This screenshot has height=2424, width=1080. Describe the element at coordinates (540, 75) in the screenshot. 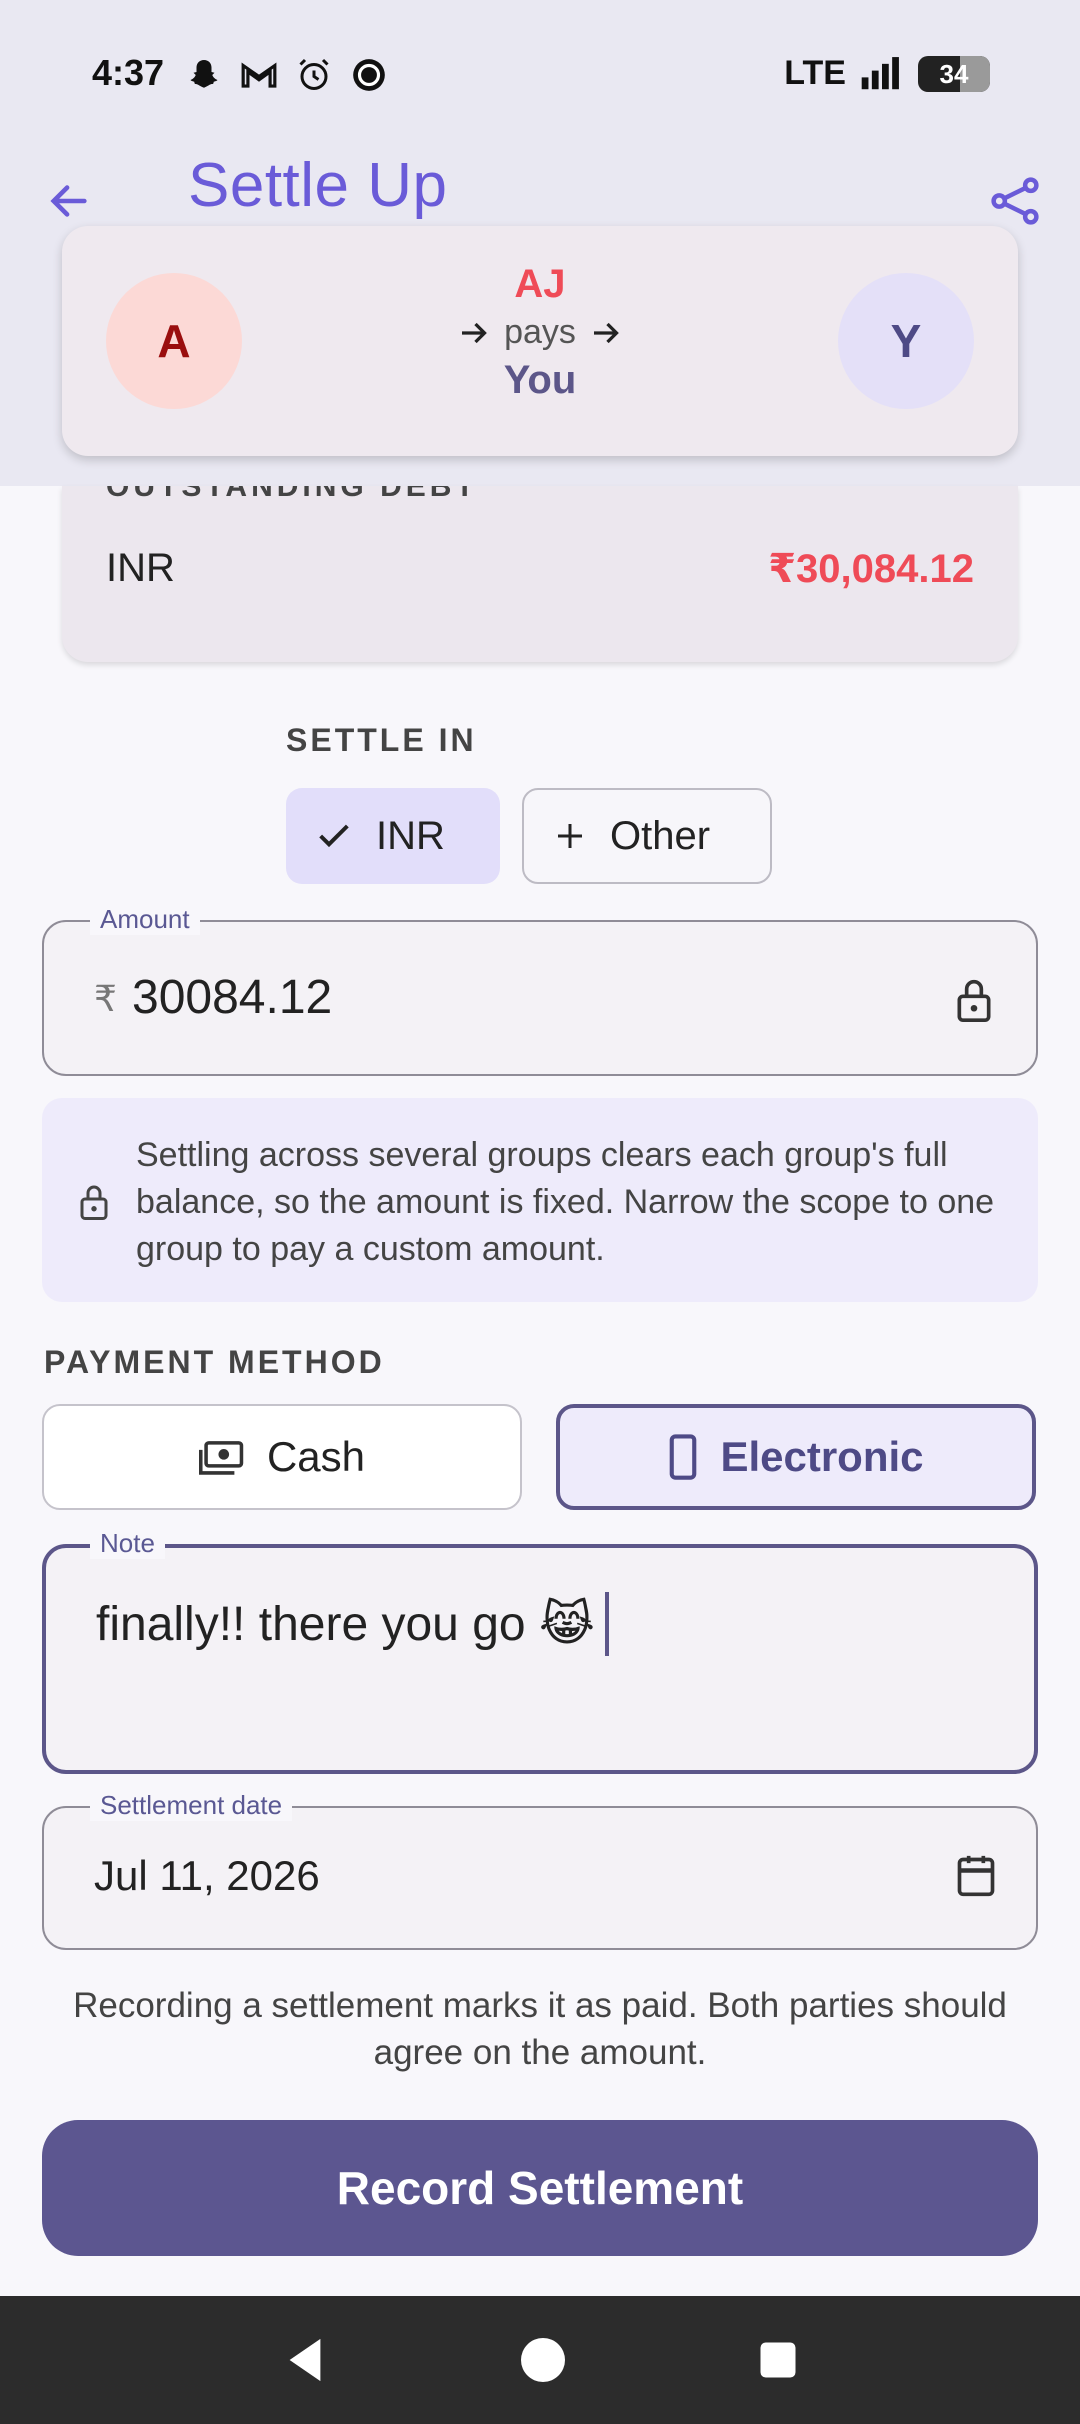

I see `status-bar: 4:37 LTE 34` at that location.